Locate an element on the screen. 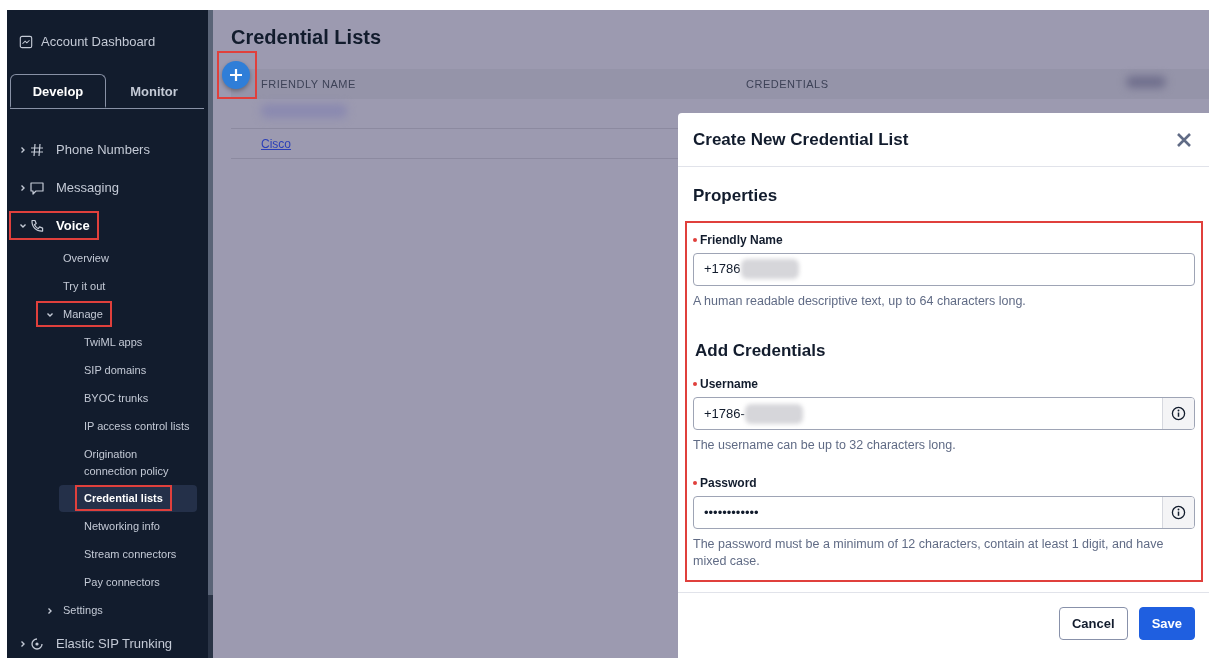  nav-link: Messaging is located at coordinates (87, 187).